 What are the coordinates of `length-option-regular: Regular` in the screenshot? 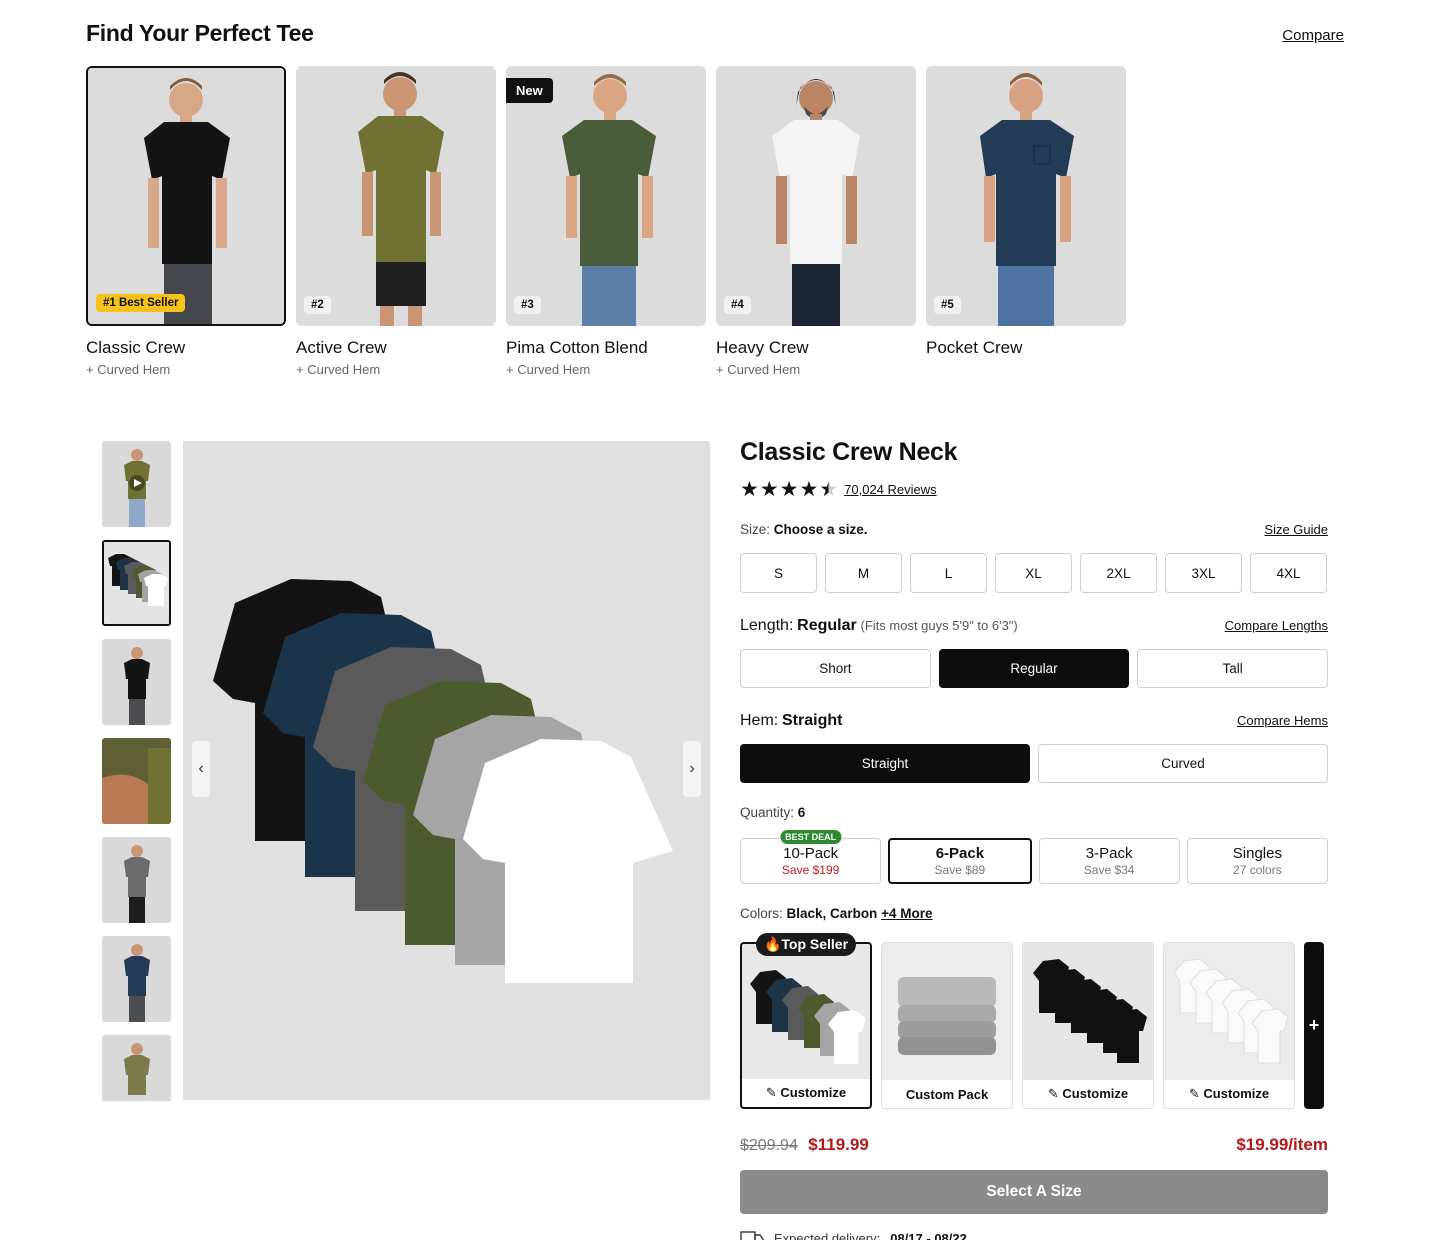 It's located at (1034, 668).